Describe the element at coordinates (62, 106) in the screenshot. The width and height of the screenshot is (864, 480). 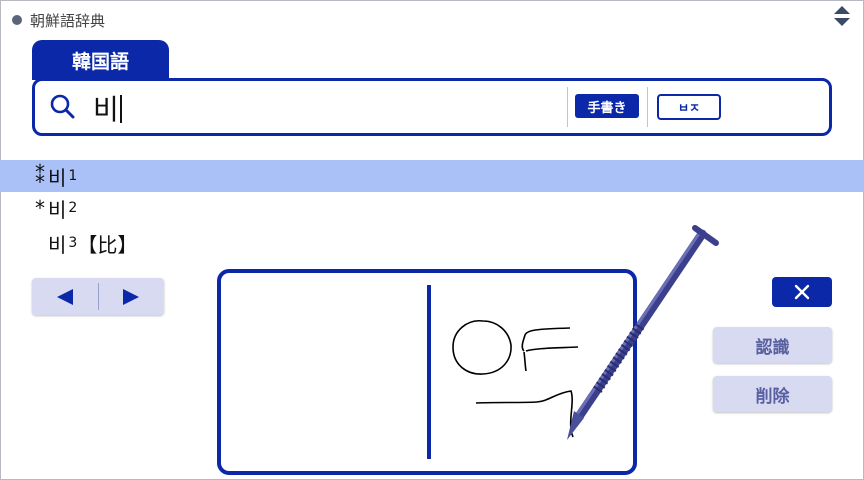
I see `search-icon` at that location.